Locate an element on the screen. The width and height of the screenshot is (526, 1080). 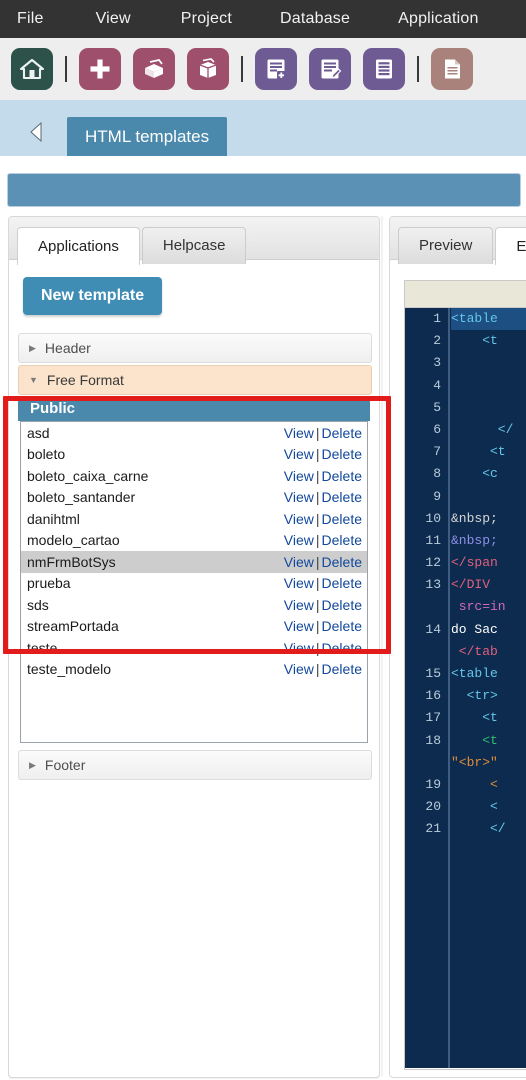
list-item: sds View | Delete is located at coordinates (194, 605).